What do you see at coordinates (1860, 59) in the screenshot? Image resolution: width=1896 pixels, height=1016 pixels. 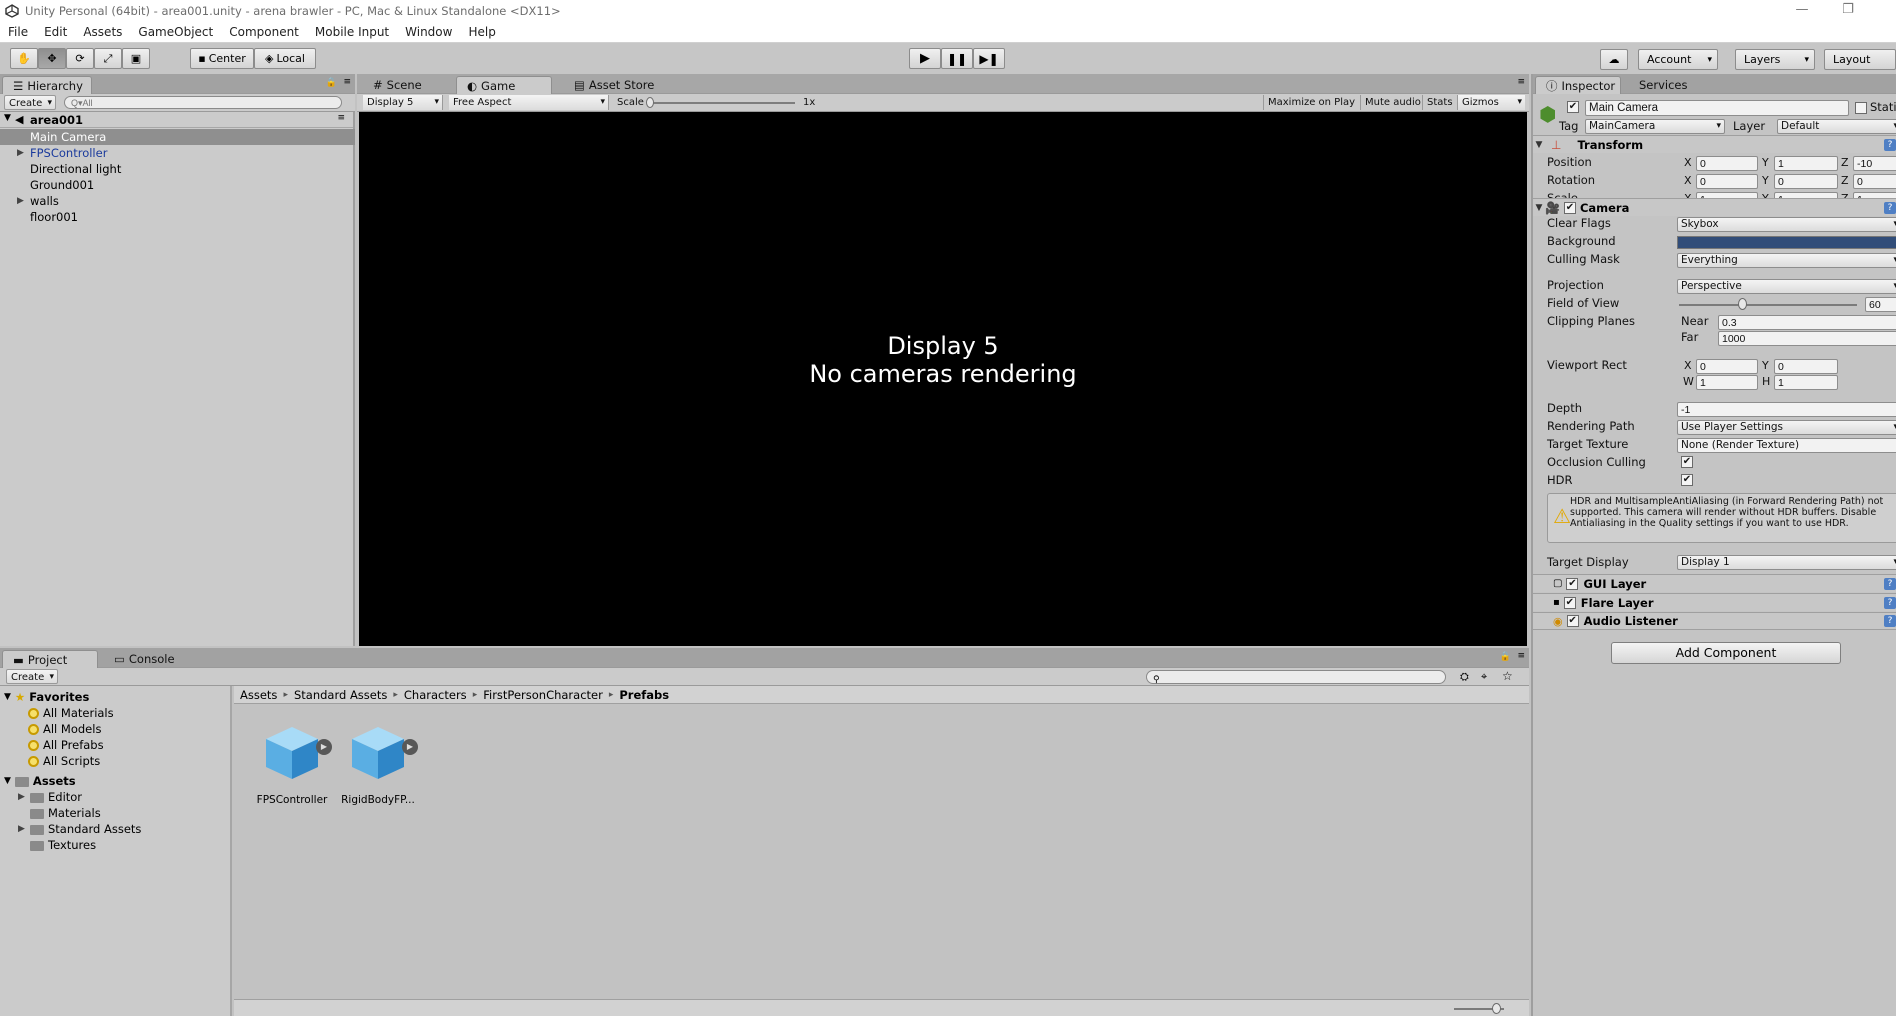 I see `layout-dropdown: Layout` at bounding box center [1860, 59].